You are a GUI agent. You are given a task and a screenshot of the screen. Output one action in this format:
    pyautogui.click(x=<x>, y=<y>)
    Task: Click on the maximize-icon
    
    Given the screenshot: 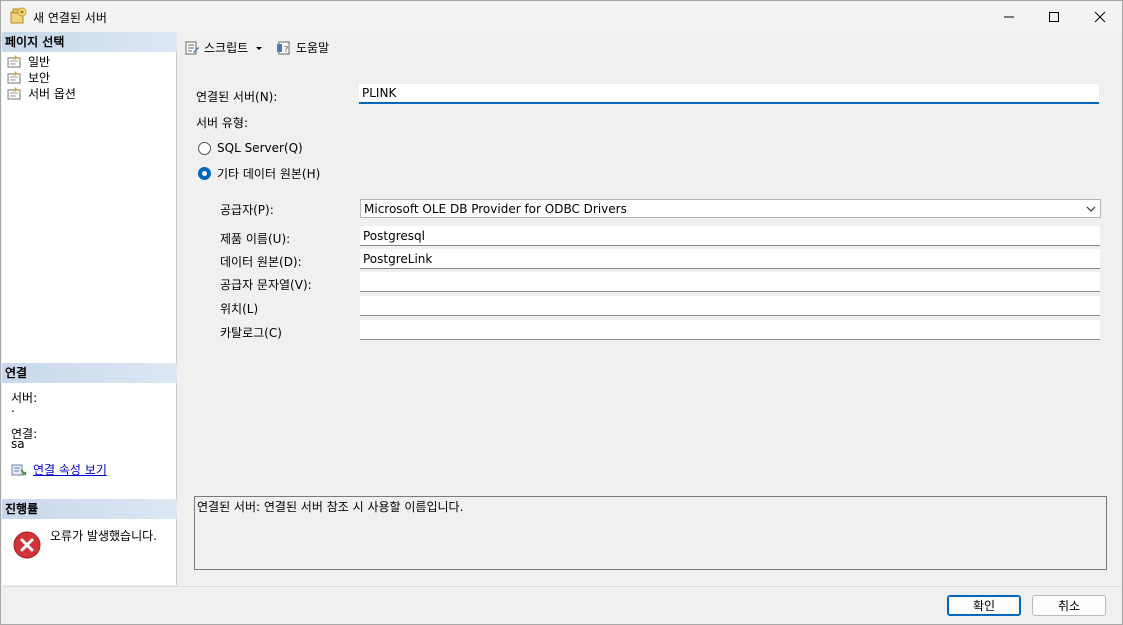 What is the action you would take?
    pyautogui.click(x=1054, y=16)
    